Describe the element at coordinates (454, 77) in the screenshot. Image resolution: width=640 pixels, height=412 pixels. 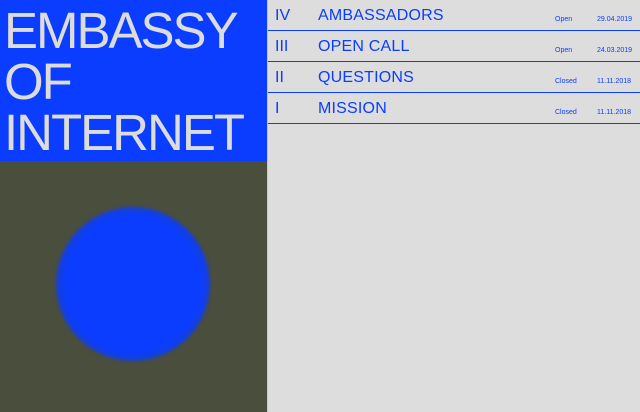
I see `list-item-questions: II QUESTIONS Closed 11.11.2018` at that location.